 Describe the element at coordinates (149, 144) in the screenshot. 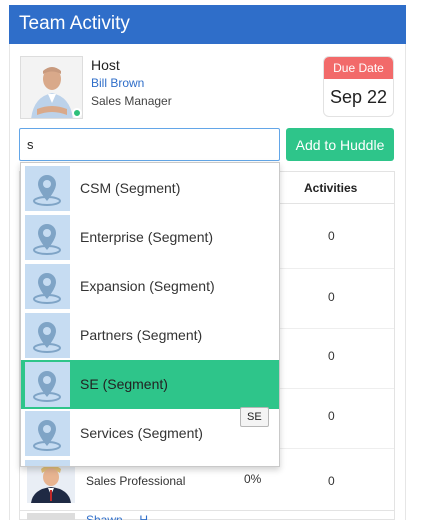

I see `search-input` at that location.